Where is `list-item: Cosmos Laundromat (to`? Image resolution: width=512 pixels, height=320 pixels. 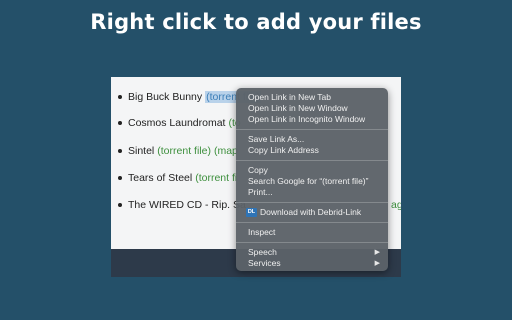
list-item: Cosmos Laundromat (to is located at coordinates (181, 123).